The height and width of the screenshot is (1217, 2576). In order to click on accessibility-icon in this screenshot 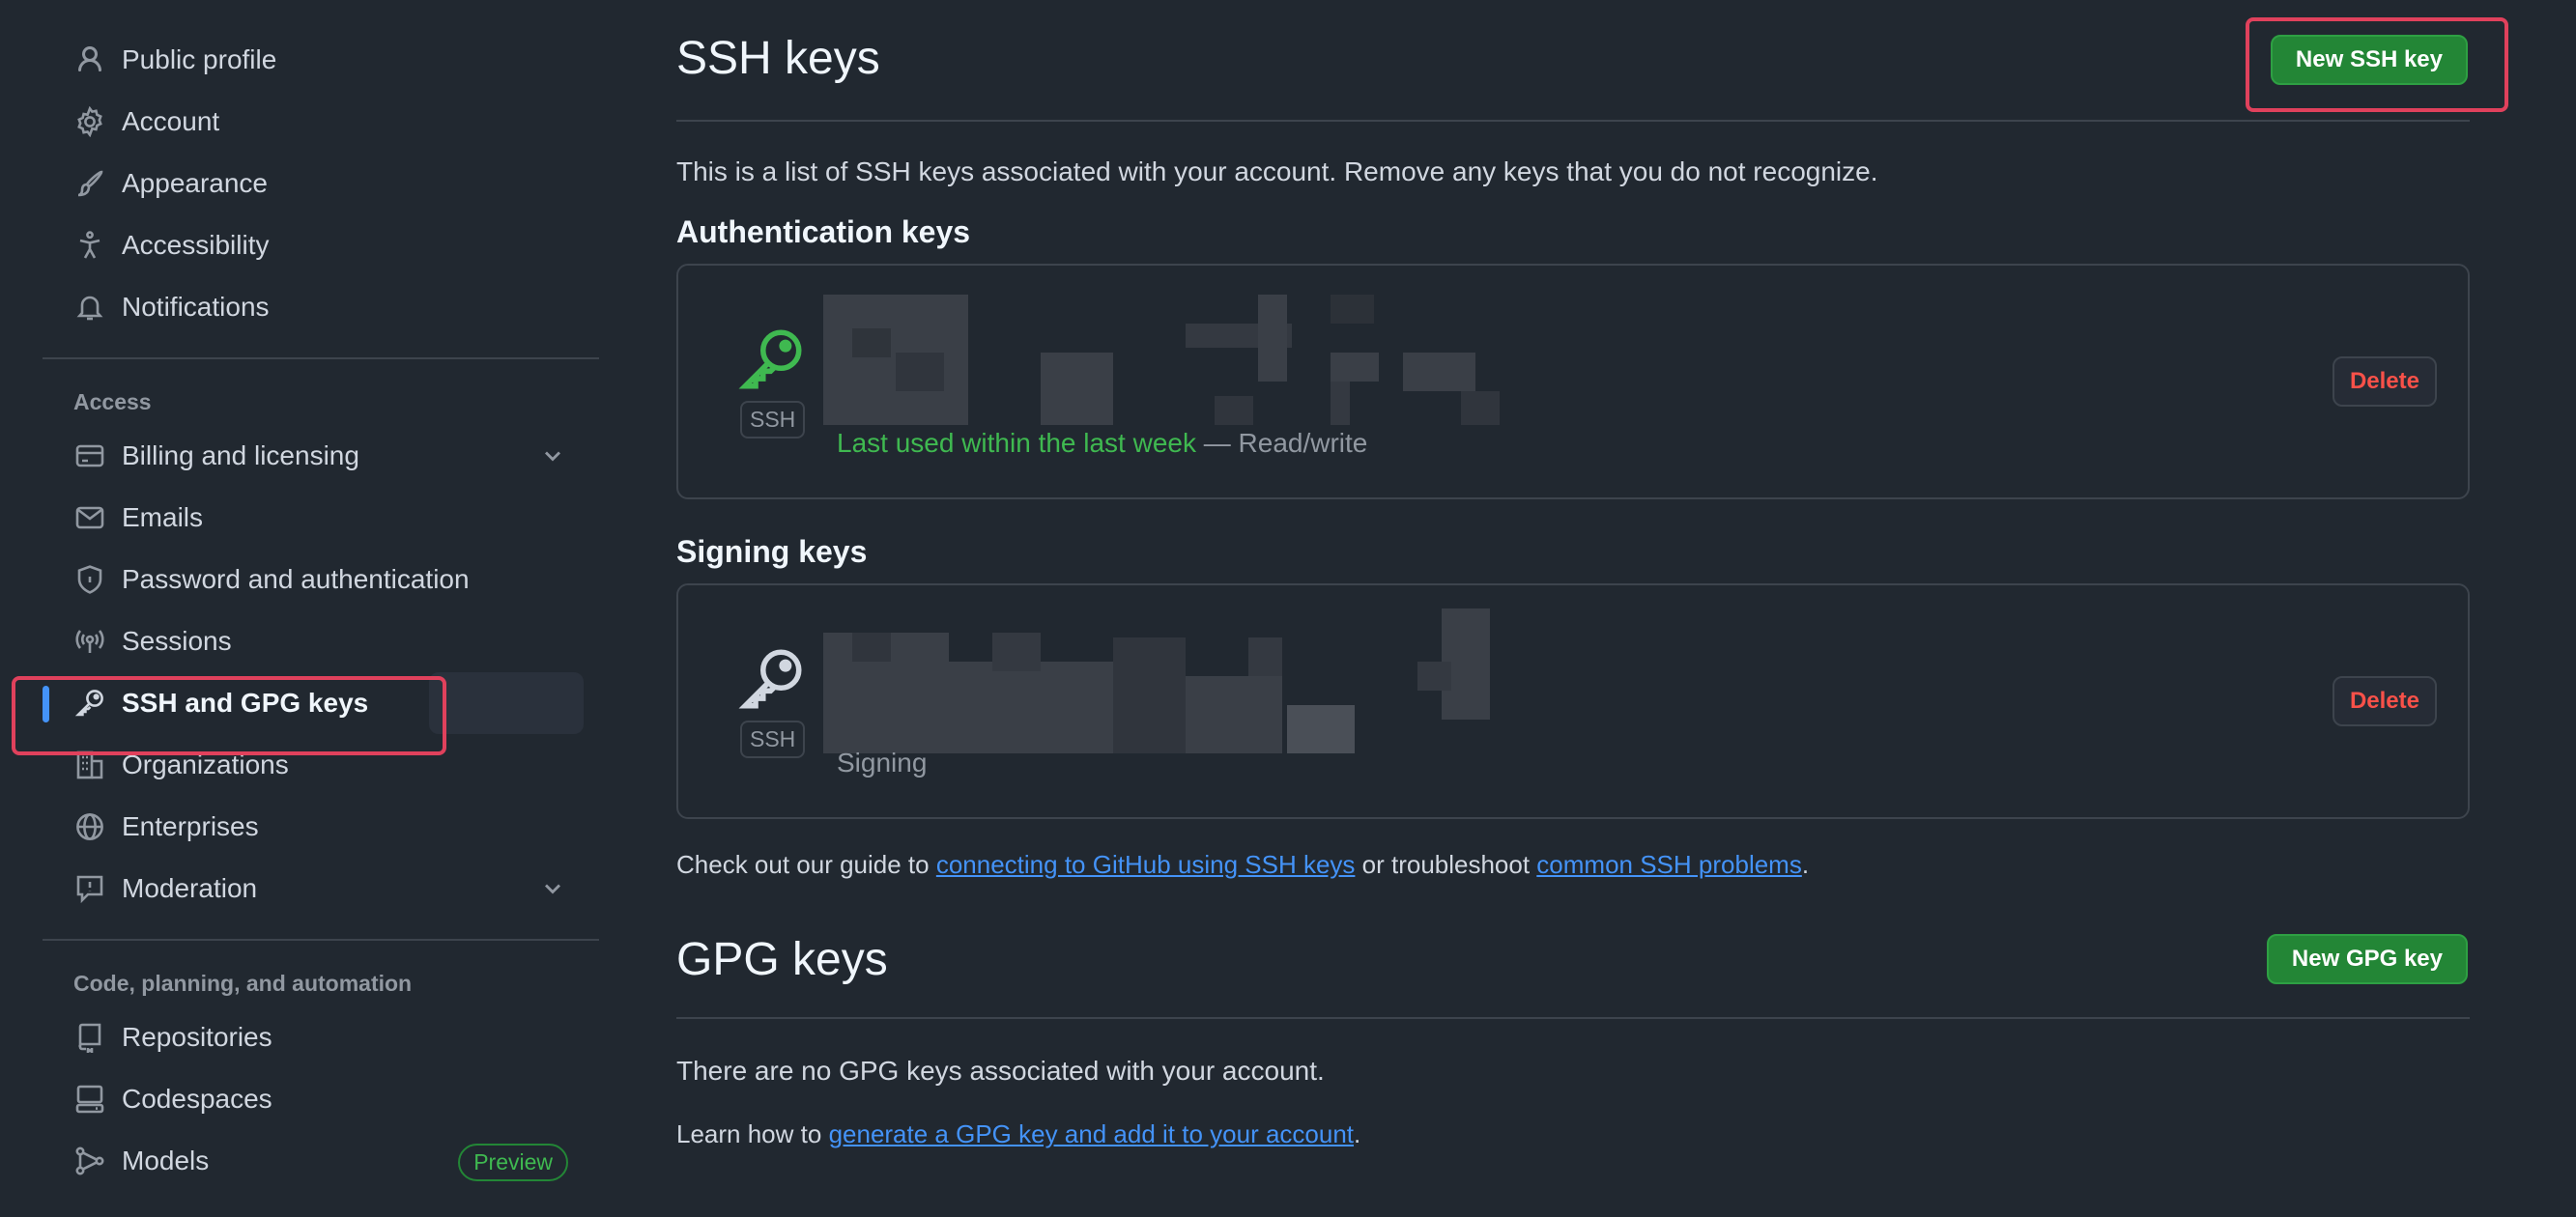, I will do `click(90, 245)`.